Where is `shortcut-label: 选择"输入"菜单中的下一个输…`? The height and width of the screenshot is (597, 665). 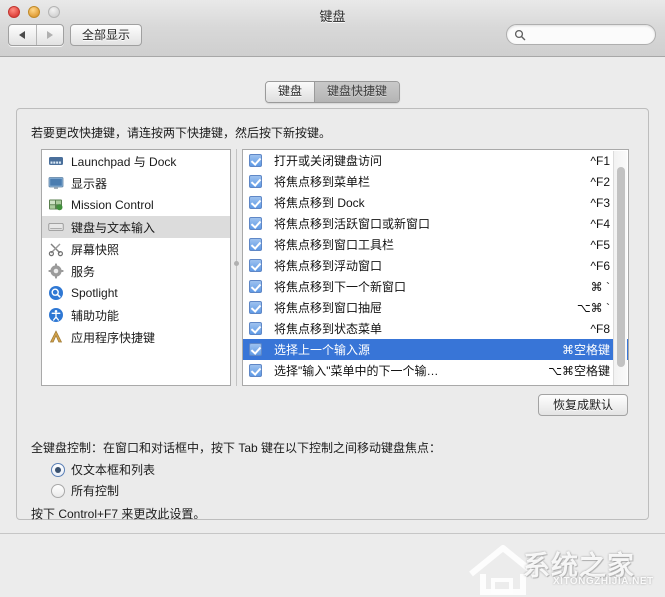 shortcut-label: 选择"输入"菜单中的下一个输… is located at coordinates (356, 371).